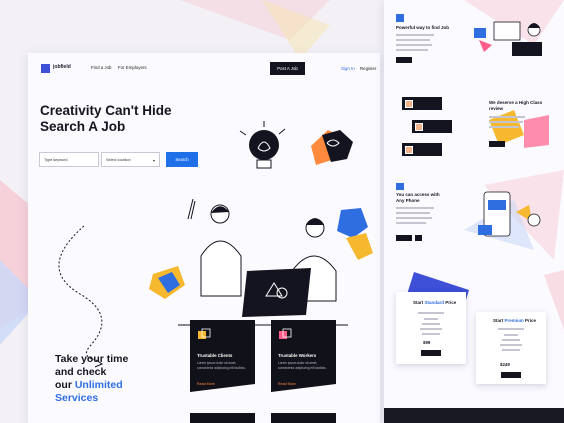 The width and height of the screenshot is (564, 423). I want to click on premium-price-highlight: Premium, so click(514, 320).